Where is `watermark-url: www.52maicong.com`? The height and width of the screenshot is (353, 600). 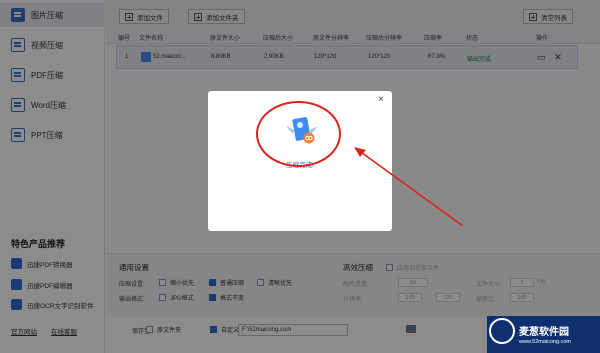 watermark-url: www.52maicong.com is located at coordinates (545, 342).